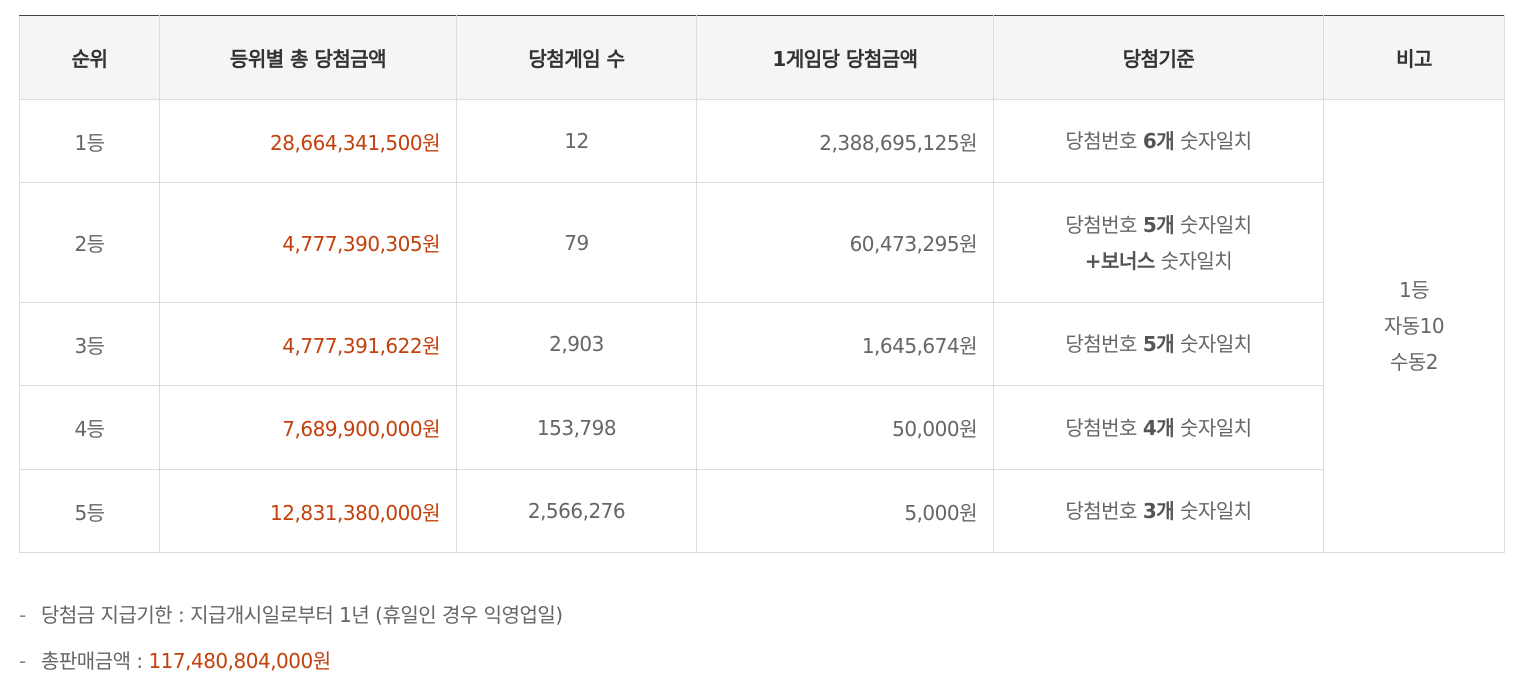  I want to click on criteria-bonus: +보너스, so click(1119, 260).